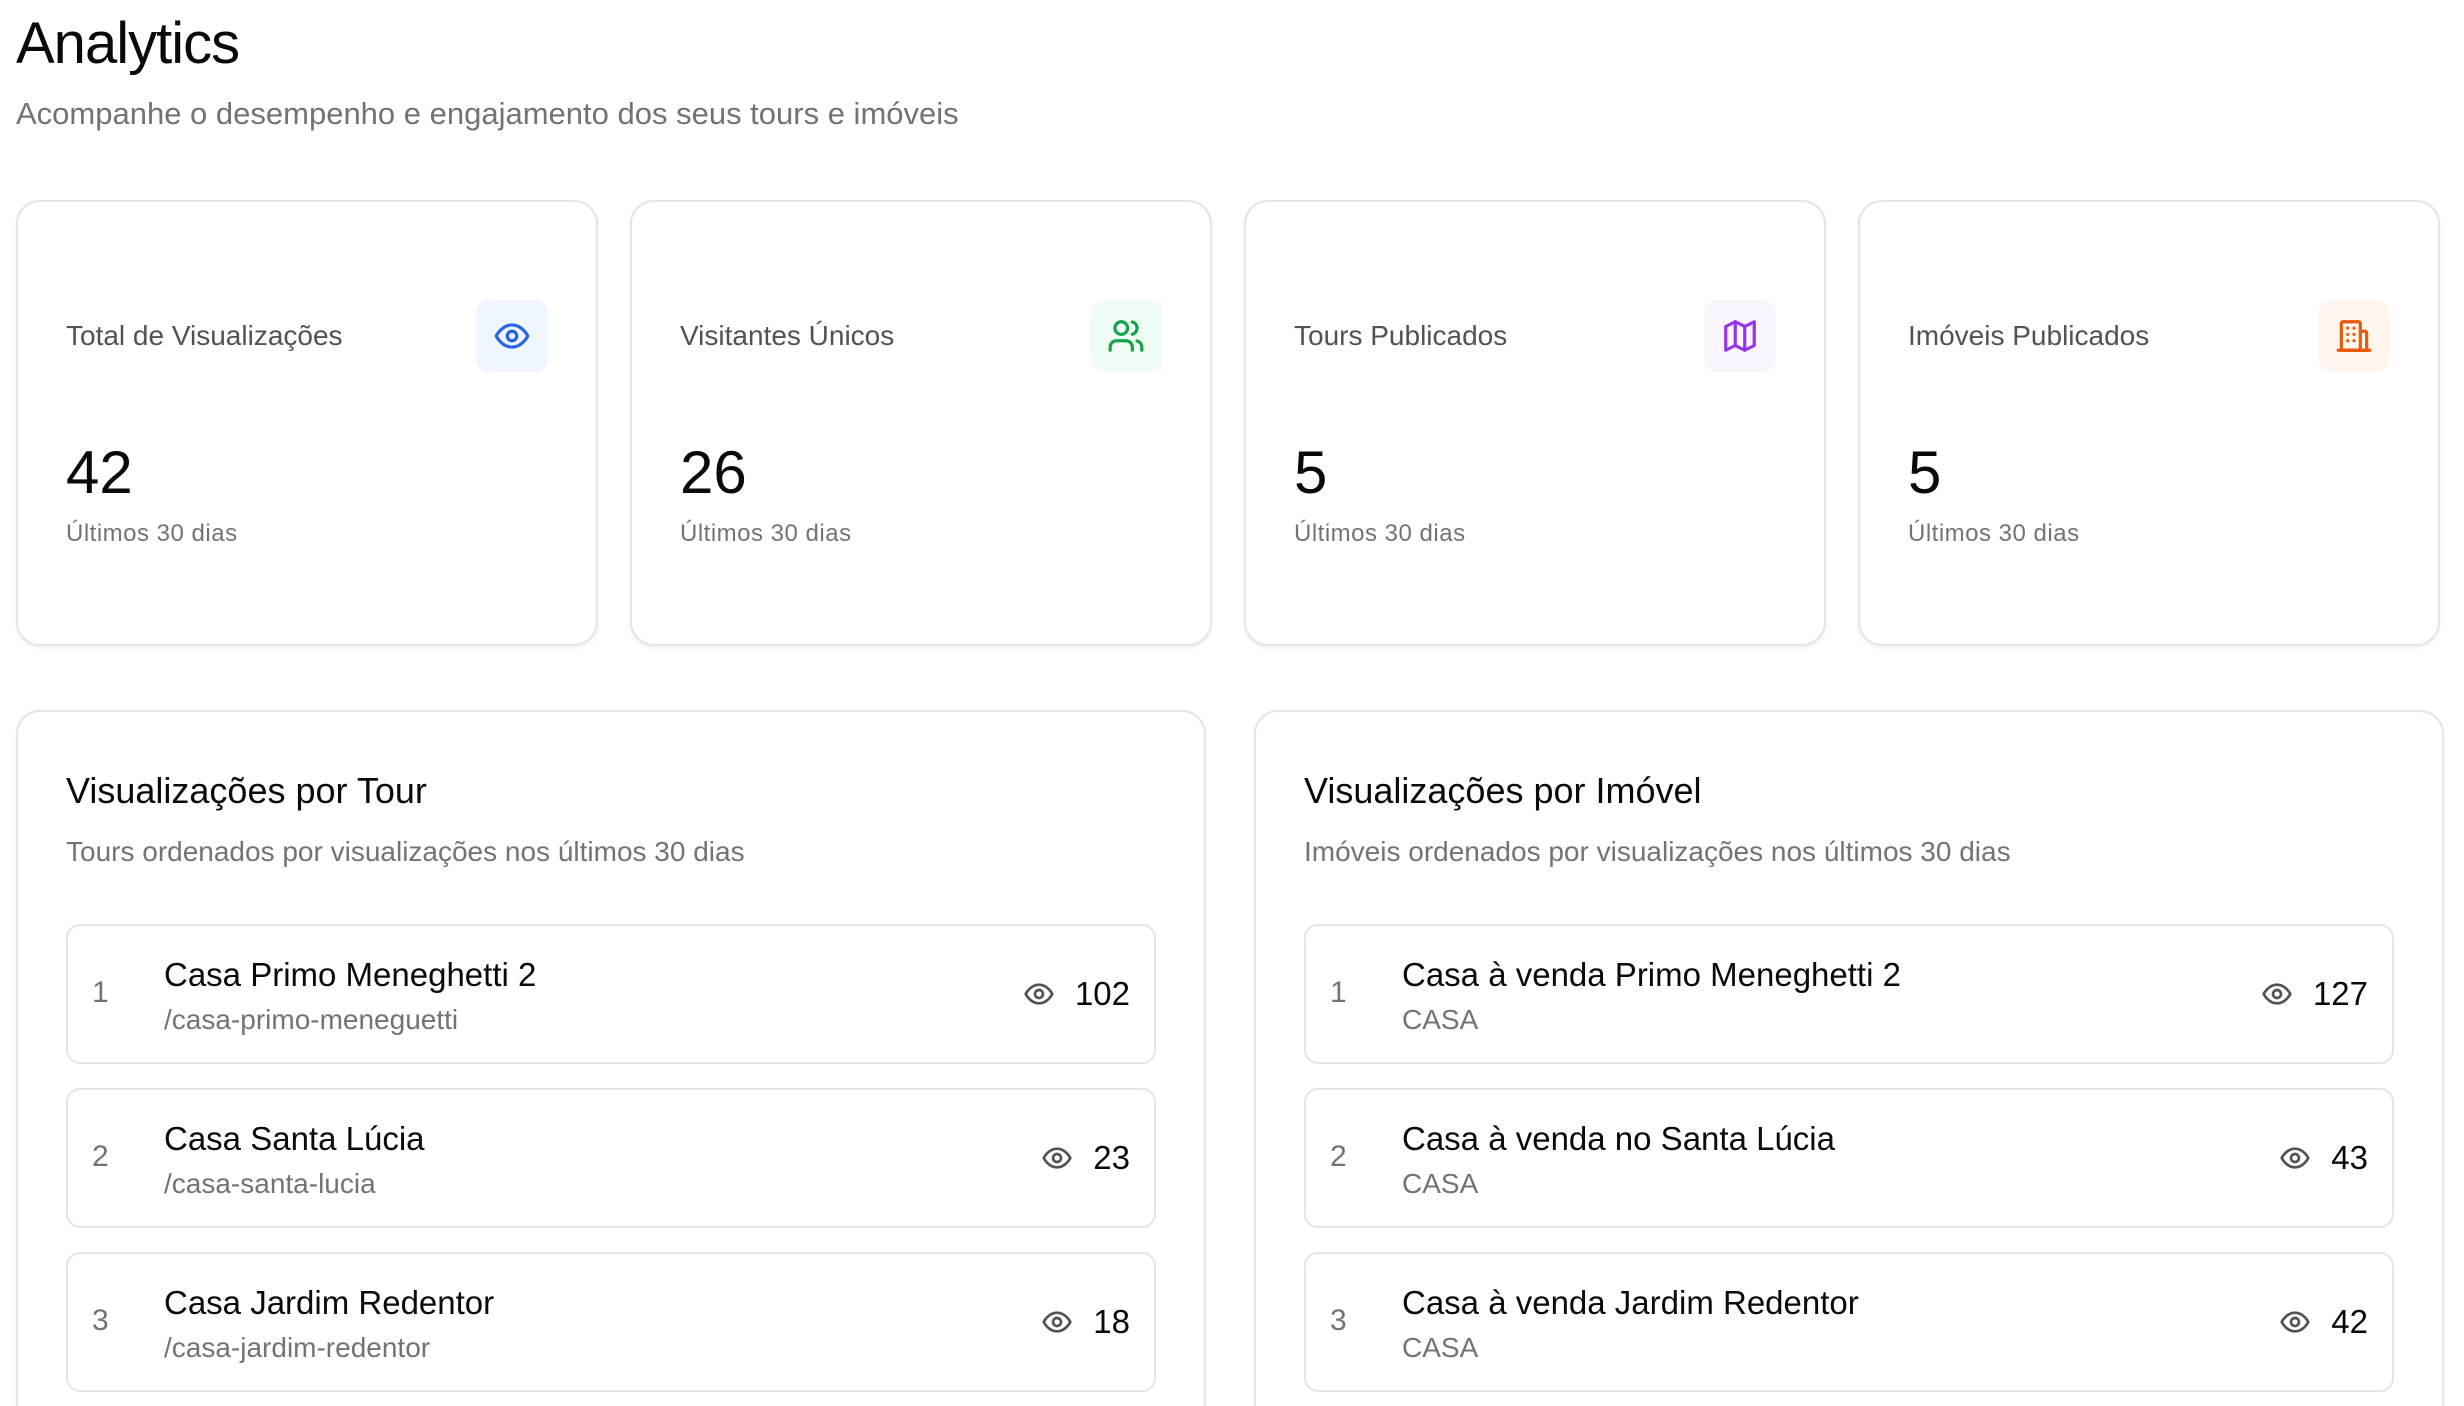  Describe the element at coordinates (2340, 993) in the screenshot. I see `view-count: 127` at that location.